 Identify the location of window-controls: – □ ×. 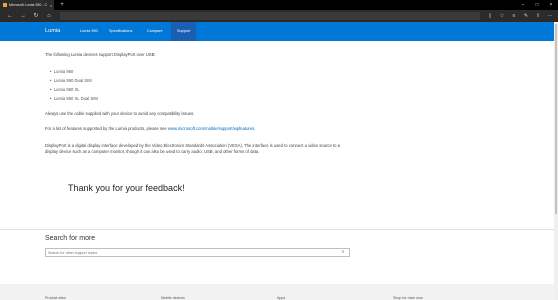
(537, 5).